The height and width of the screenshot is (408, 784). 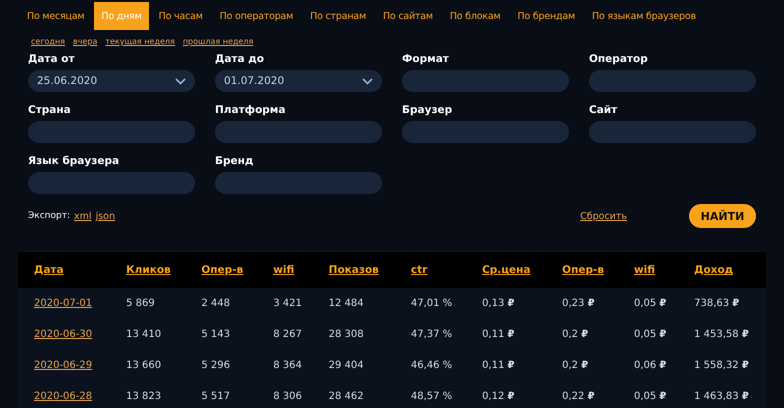 What do you see at coordinates (111, 81) in the screenshot?
I see `date-select: 25.06.2020` at bounding box center [111, 81].